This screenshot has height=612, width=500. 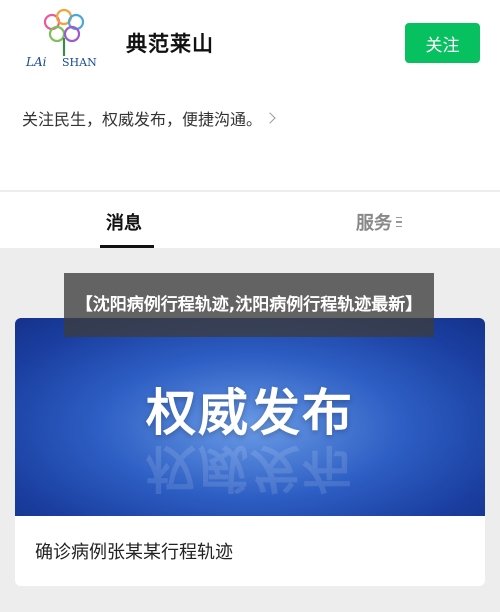 I want to click on follow-button: 关注, so click(x=442, y=43).